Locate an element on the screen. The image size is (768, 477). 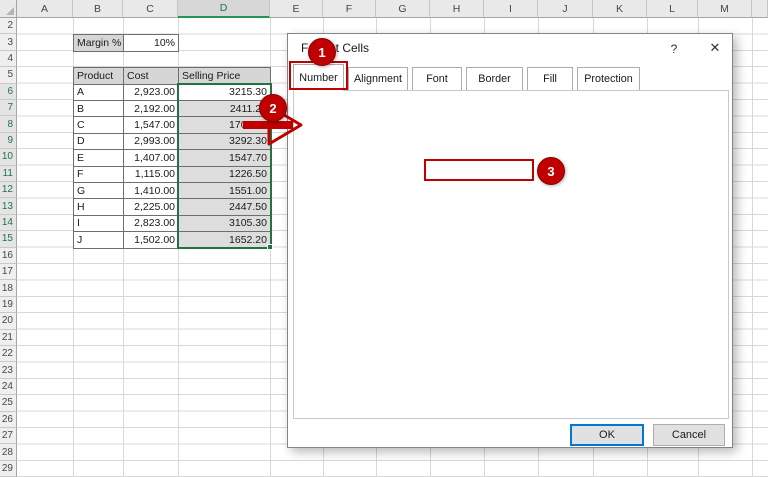
cost-cell: 2,923.00 is located at coordinates (151, 92).